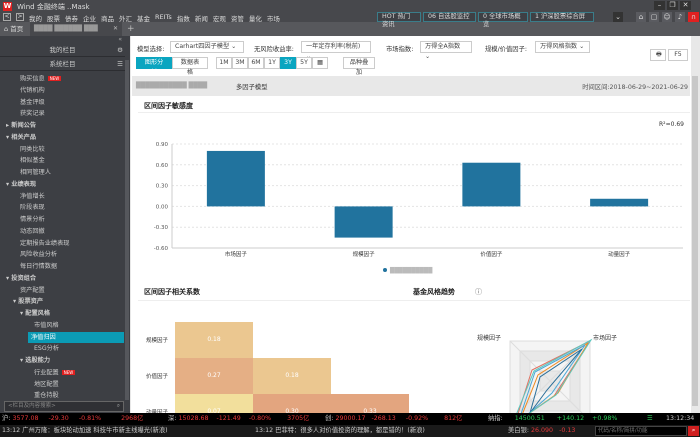 The height and width of the screenshot is (437, 700). I want to click on overlay-button: 品种叠加, so click(359, 66).